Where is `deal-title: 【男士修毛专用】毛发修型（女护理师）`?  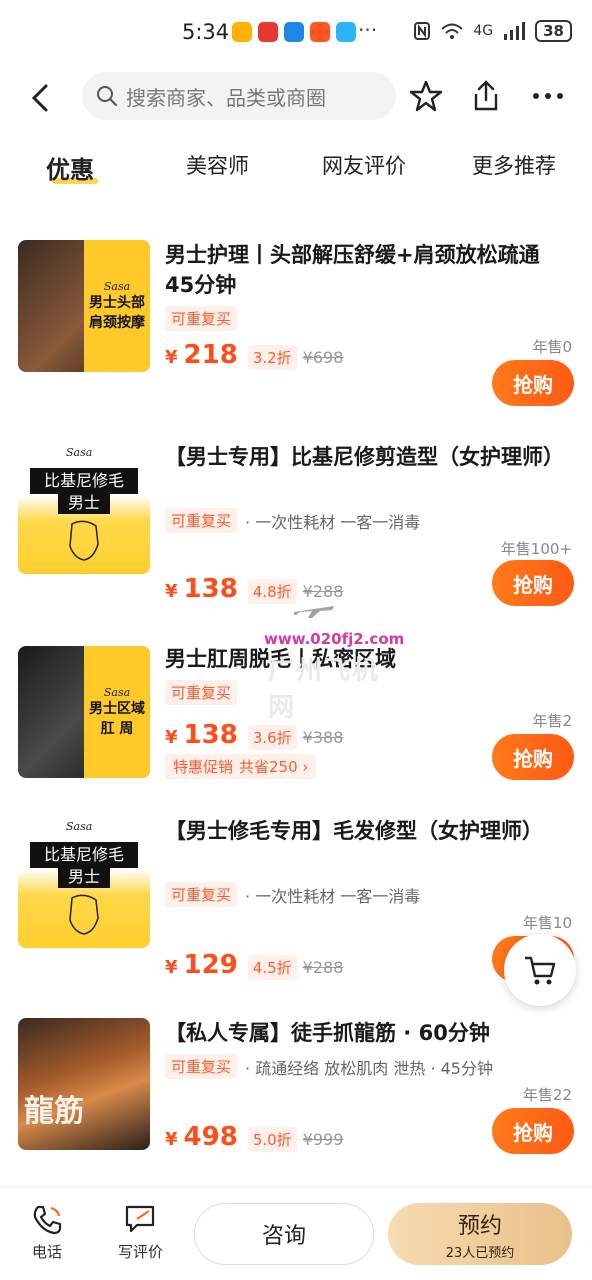
deal-title: 【男士修毛专用】毛发修型（女护理师） is located at coordinates (354, 831).